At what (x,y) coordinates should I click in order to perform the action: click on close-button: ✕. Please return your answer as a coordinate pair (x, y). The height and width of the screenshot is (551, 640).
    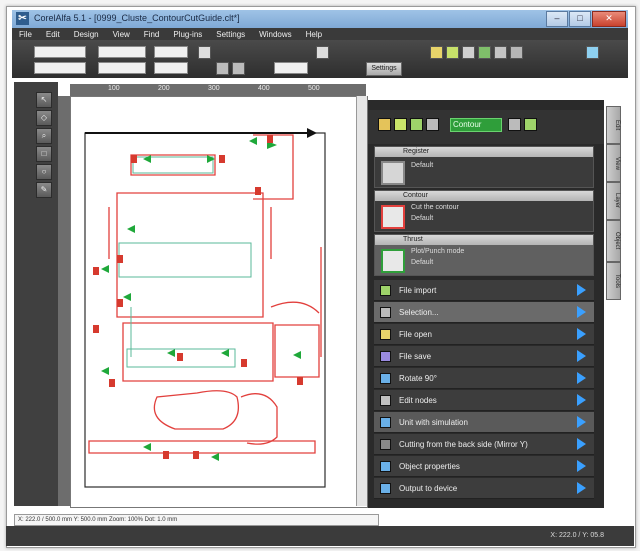
    Looking at the image, I should click on (609, 19).